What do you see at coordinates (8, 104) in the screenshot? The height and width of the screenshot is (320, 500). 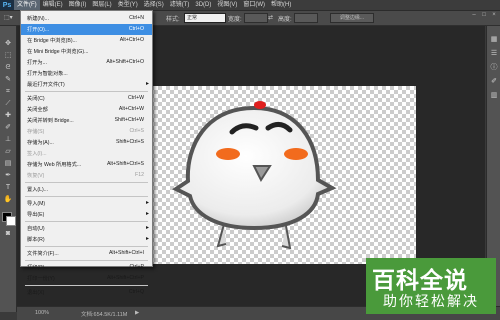 I see `eyedropper-tool-icon: ⟋` at bounding box center [8, 104].